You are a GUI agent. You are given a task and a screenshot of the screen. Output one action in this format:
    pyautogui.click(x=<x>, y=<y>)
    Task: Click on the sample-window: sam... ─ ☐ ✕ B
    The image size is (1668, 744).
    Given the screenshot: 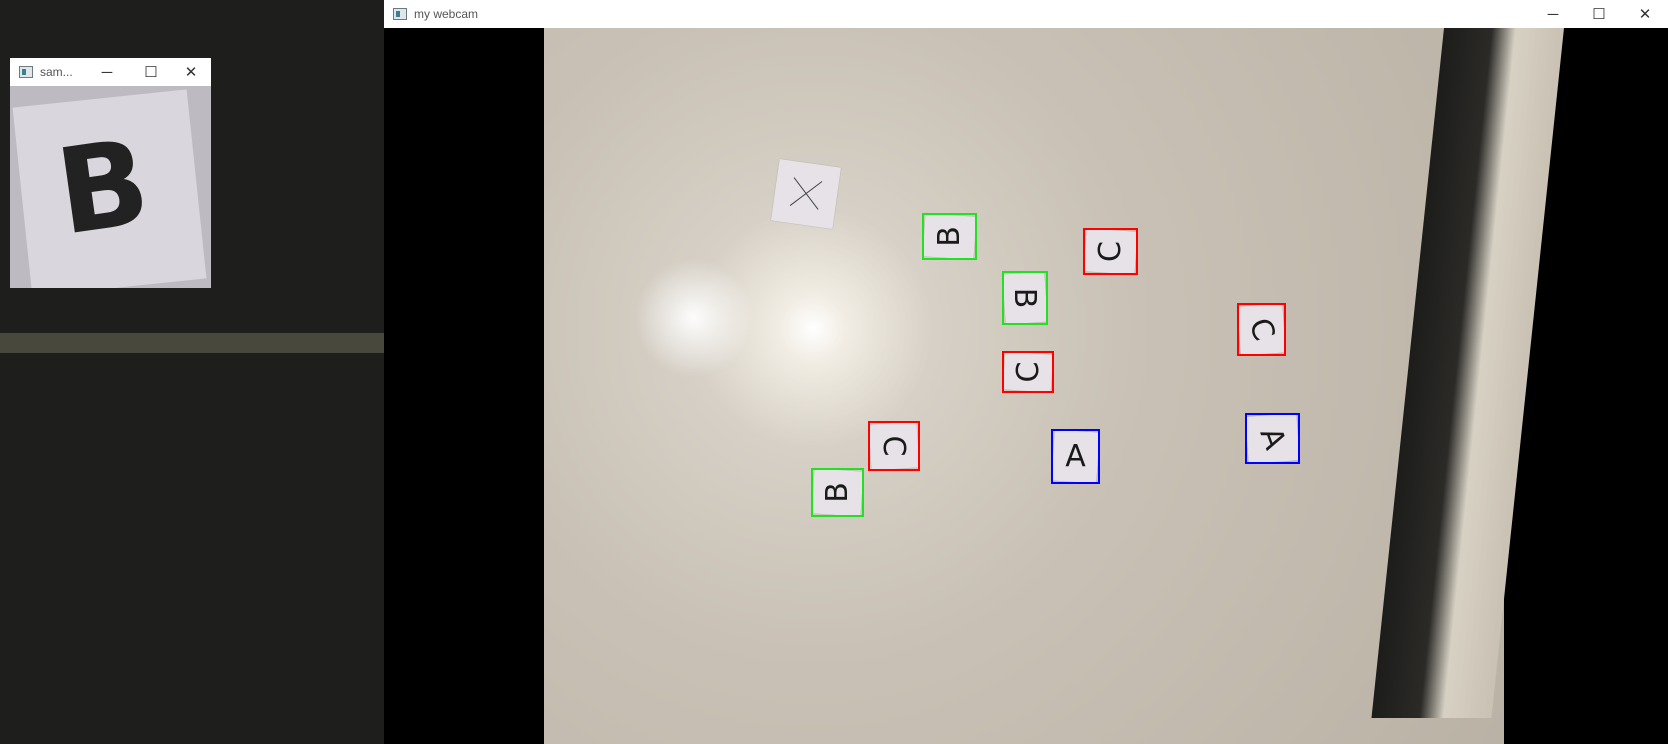 What is the action you would take?
    pyautogui.click(x=110, y=173)
    